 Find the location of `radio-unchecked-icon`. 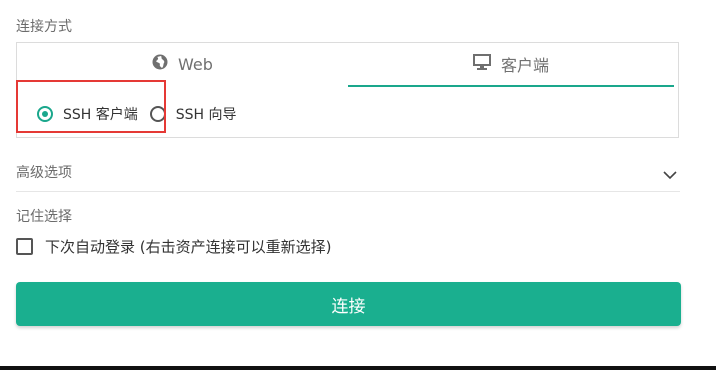

radio-unchecked-icon is located at coordinates (157, 114).